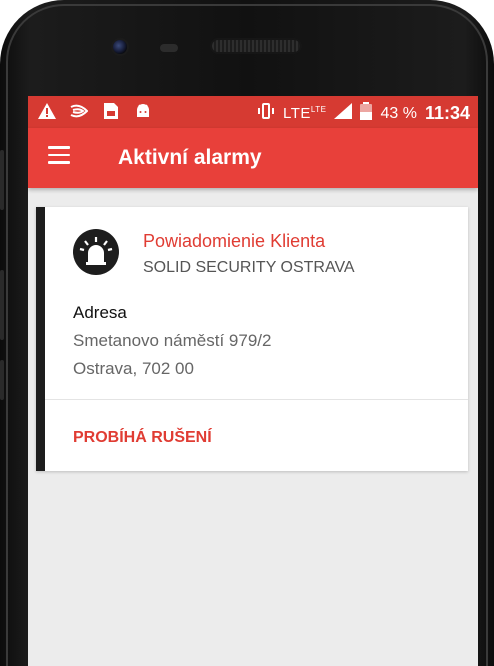 This screenshot has height=666, width=494. Describe the element at coordinates (266, 113) in the screenshot. I see `vibrate-icon` at that location.